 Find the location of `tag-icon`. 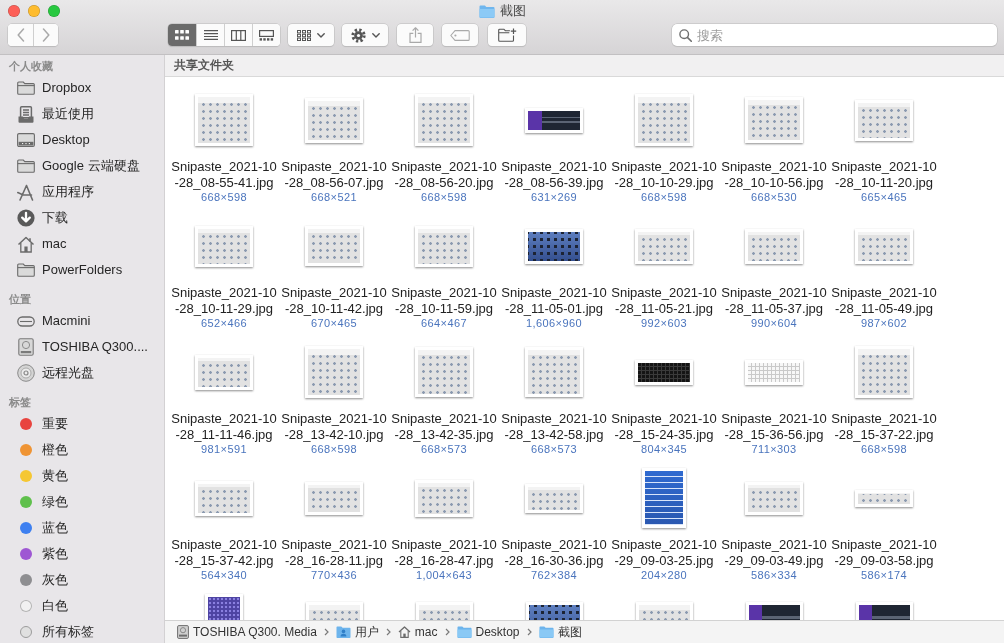

tag-icon is located at coordinates (460, 35).